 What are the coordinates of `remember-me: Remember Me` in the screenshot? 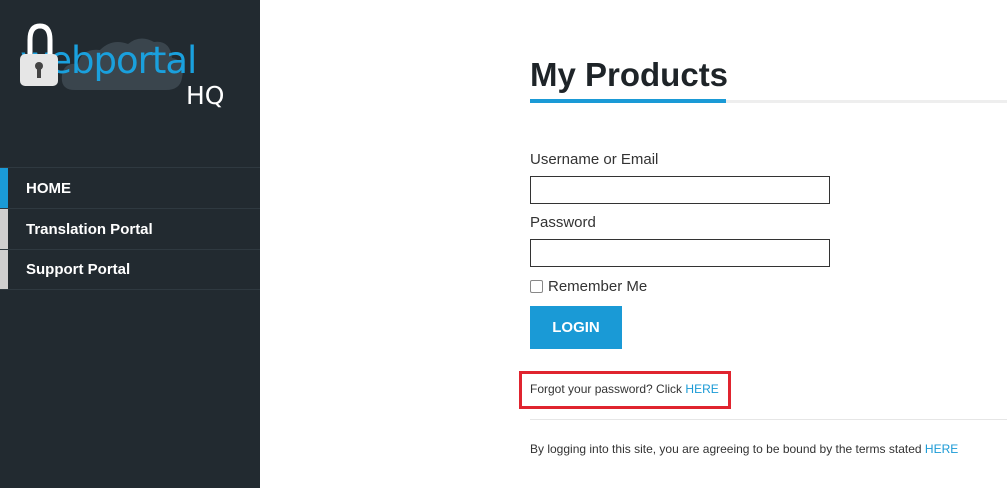 It's located at (588, 286).